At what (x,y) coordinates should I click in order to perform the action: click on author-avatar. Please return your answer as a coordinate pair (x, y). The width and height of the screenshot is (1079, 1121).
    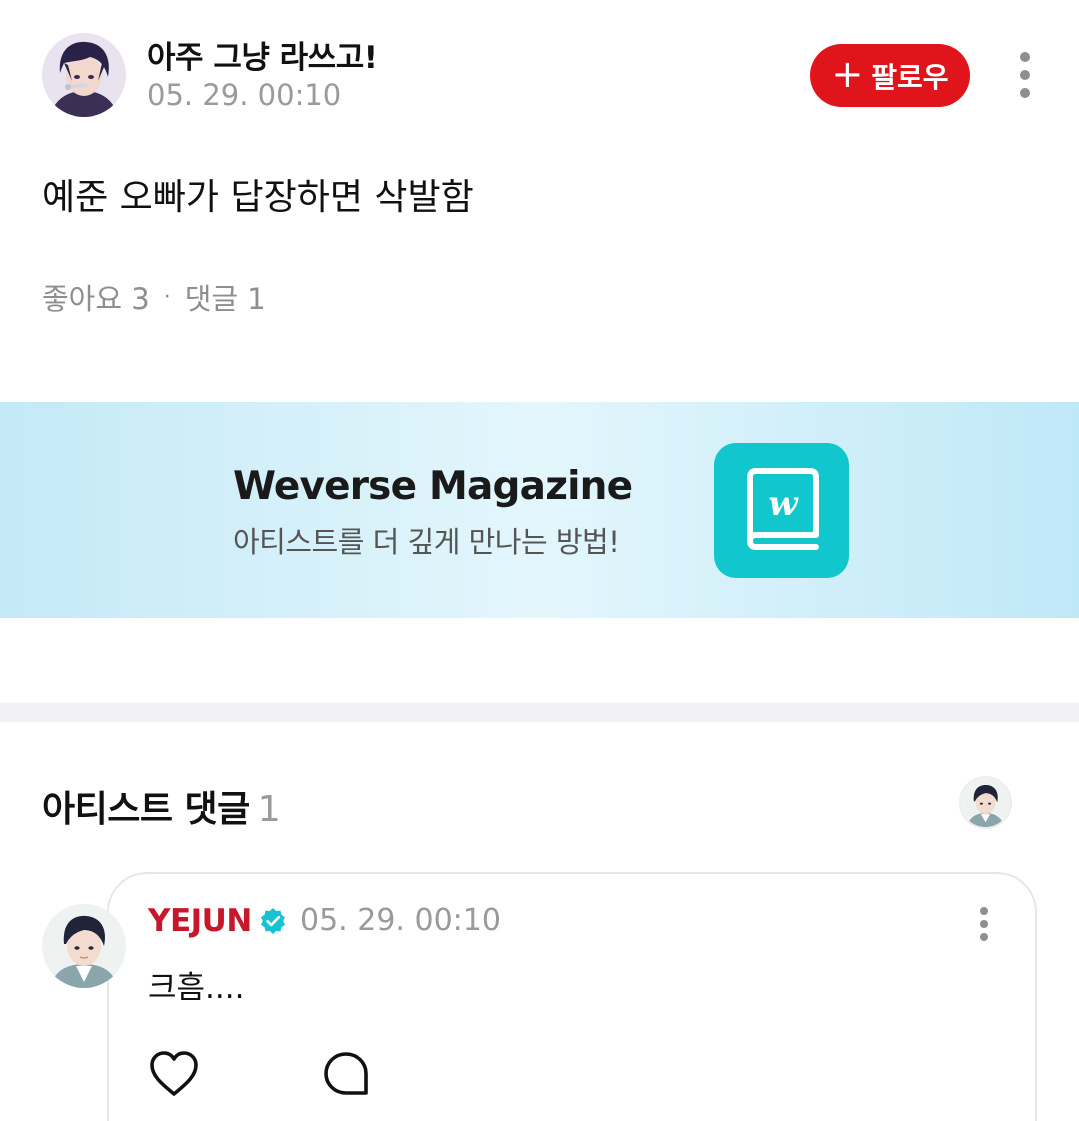
    Looking at the image, I should click on (84, 75).